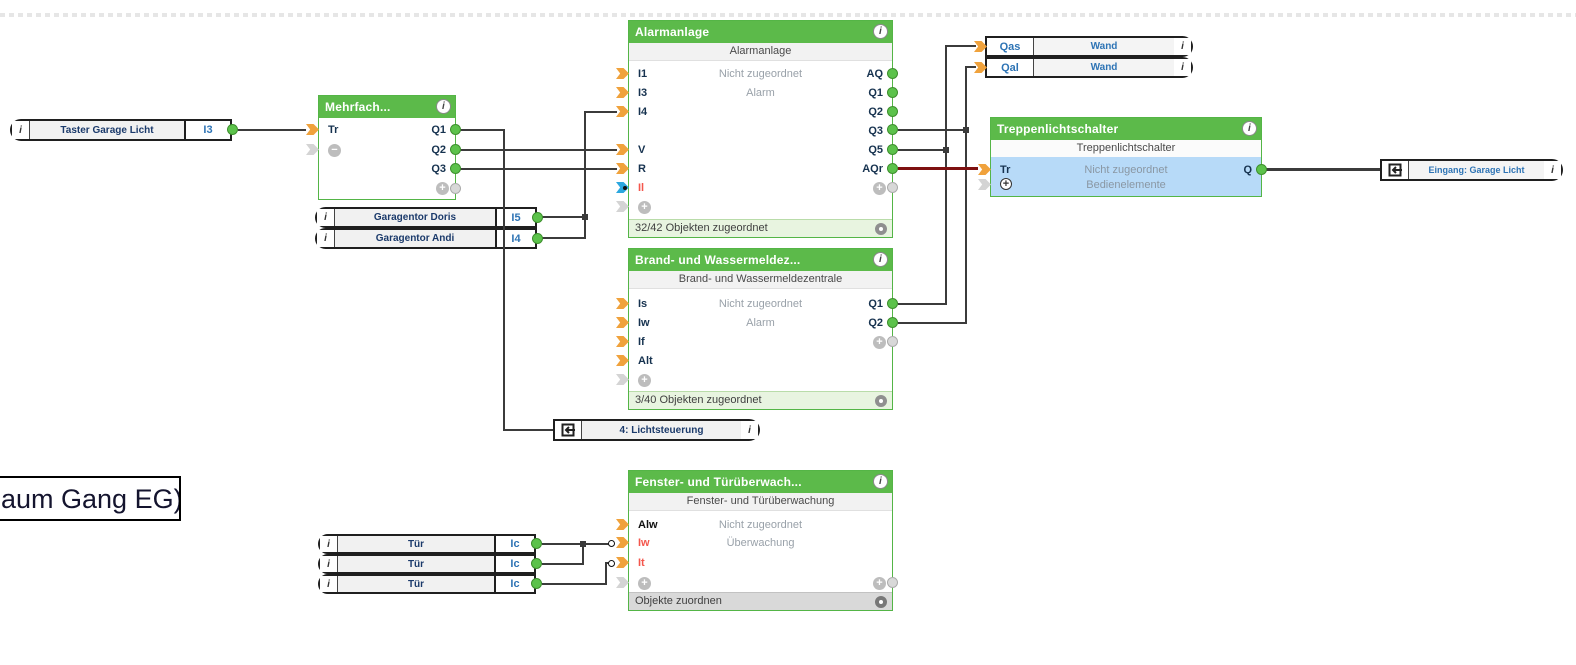 Image resolution: width=1576 pixels, height=665 pixels. What do you see at coordinates (892, 168) in the screenshot?
I see `output-connector-aqr` at bounding box center [892, 168].